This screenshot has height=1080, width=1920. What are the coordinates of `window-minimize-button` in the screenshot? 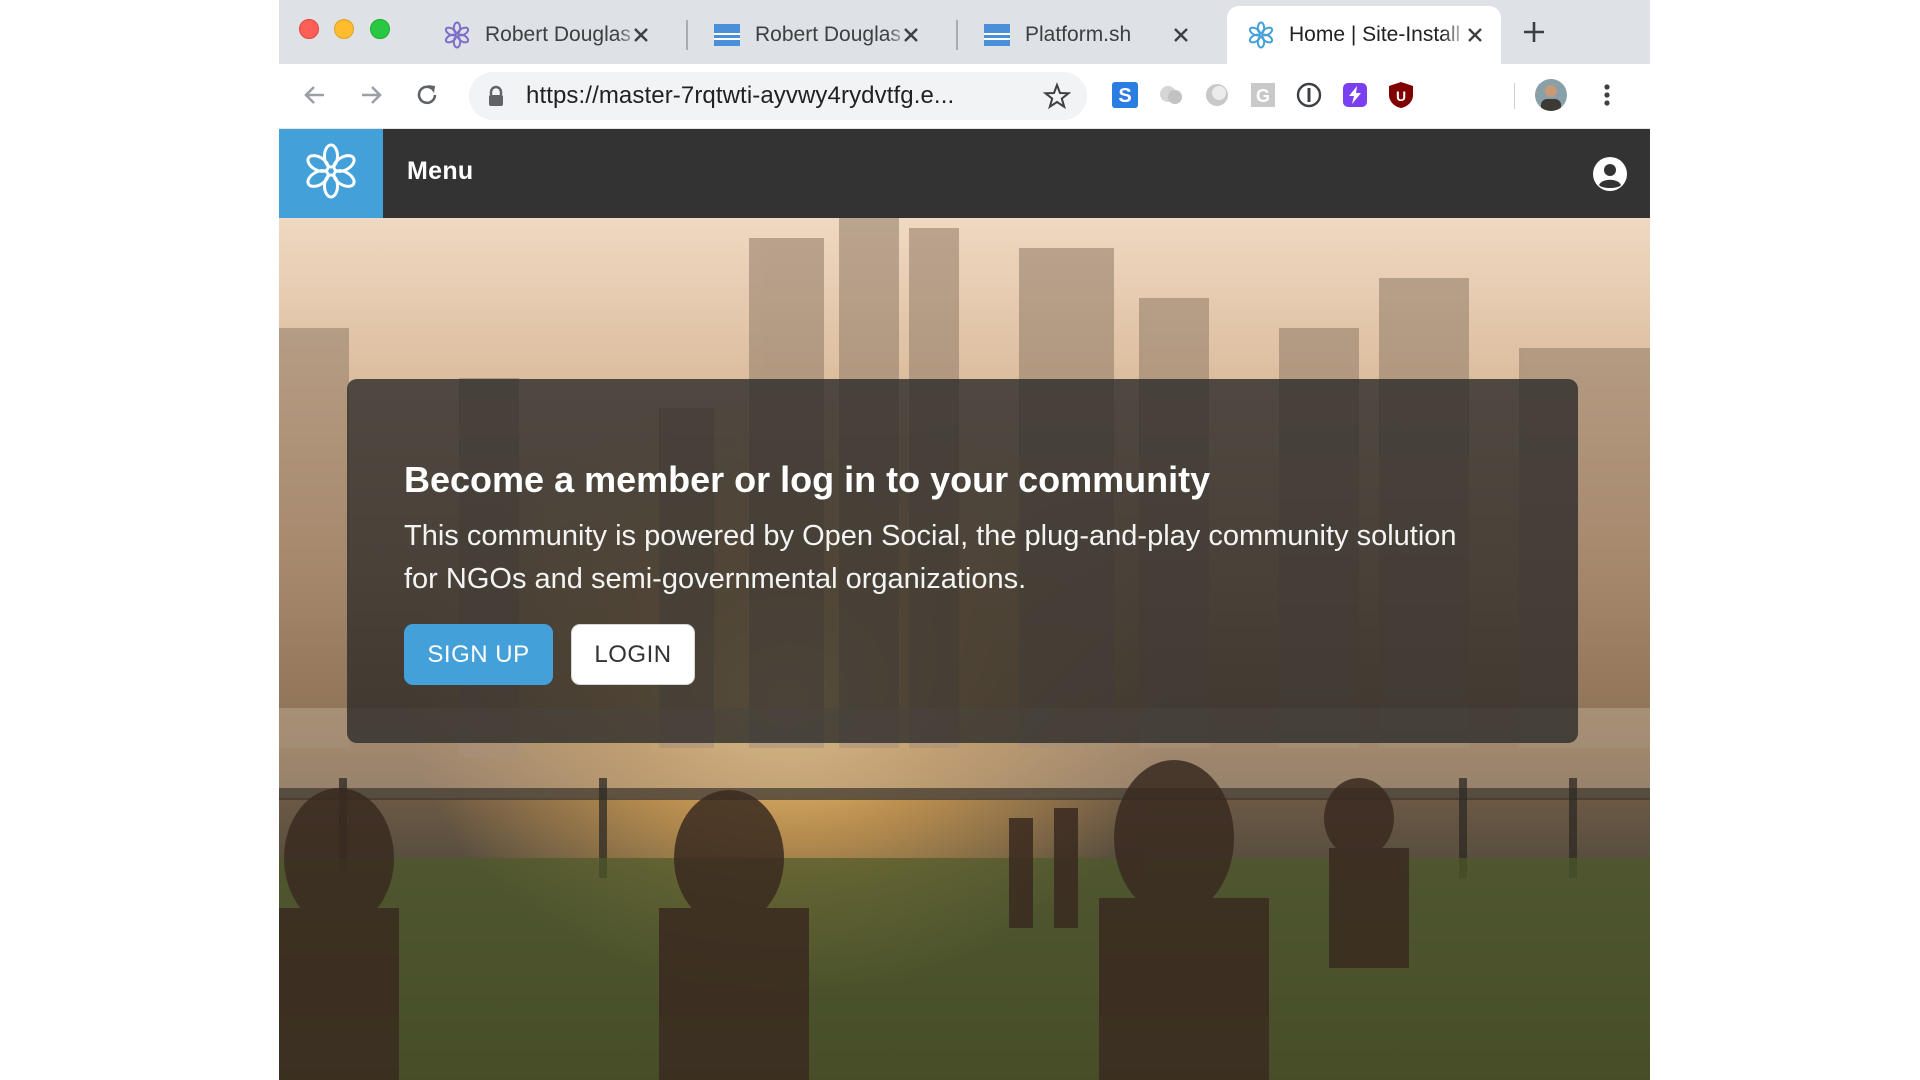 It's located at (344, 29).